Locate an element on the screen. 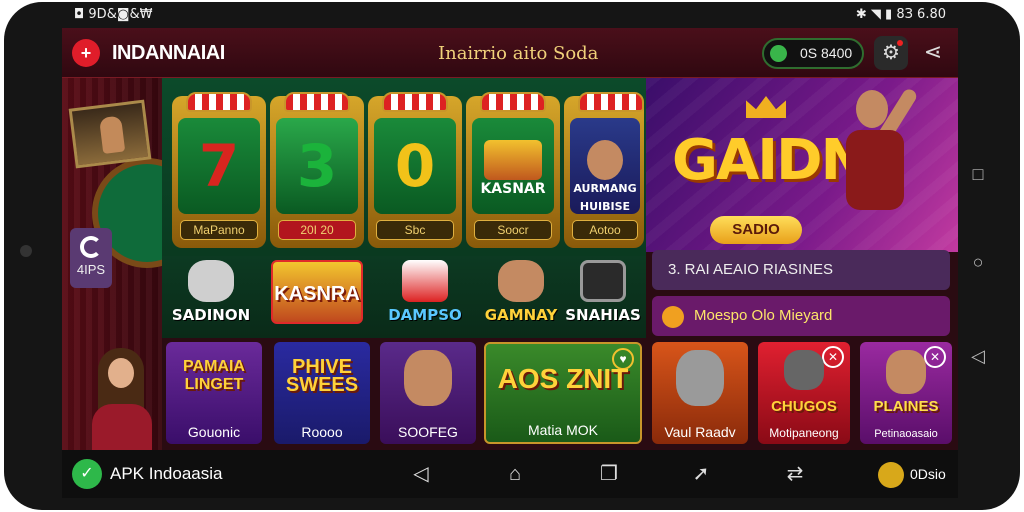 The image size is (1024, 512). game-tile: PHIVE SWEES Roooo is located at coordinates (322, 393).